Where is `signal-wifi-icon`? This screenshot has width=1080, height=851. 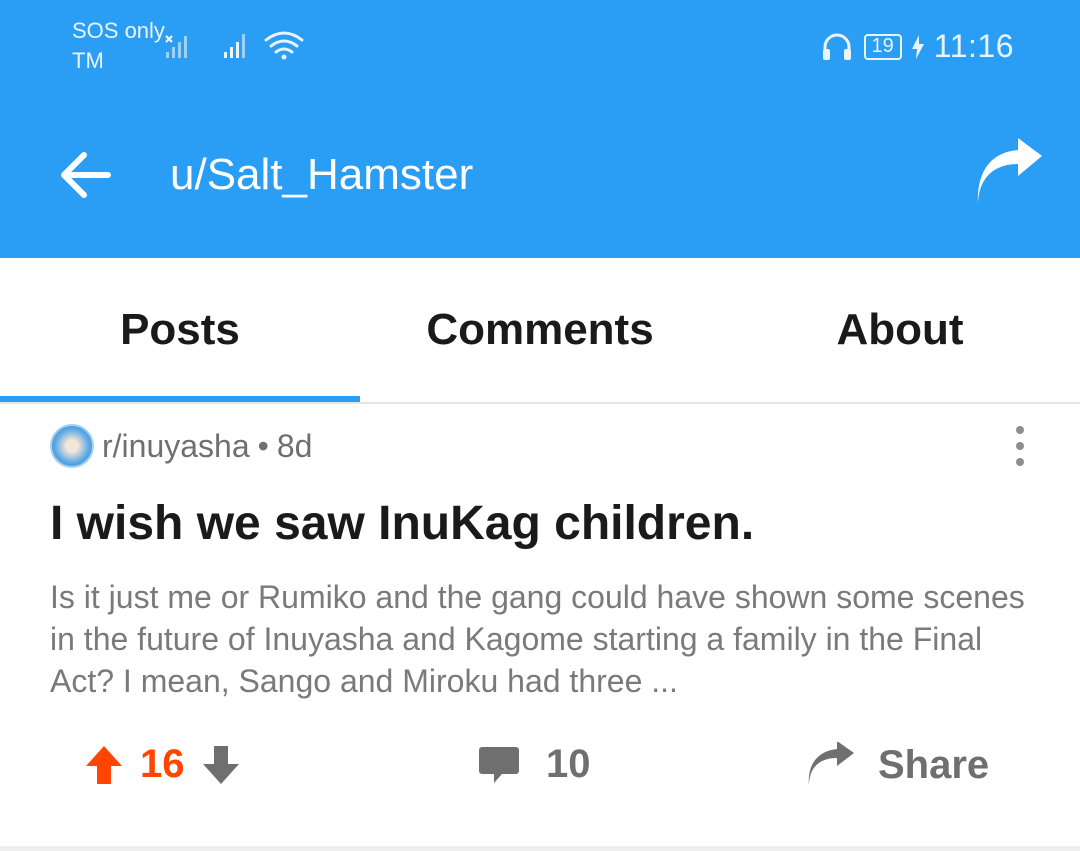
signal-wifi-icon is located at coordinates (234, 45).